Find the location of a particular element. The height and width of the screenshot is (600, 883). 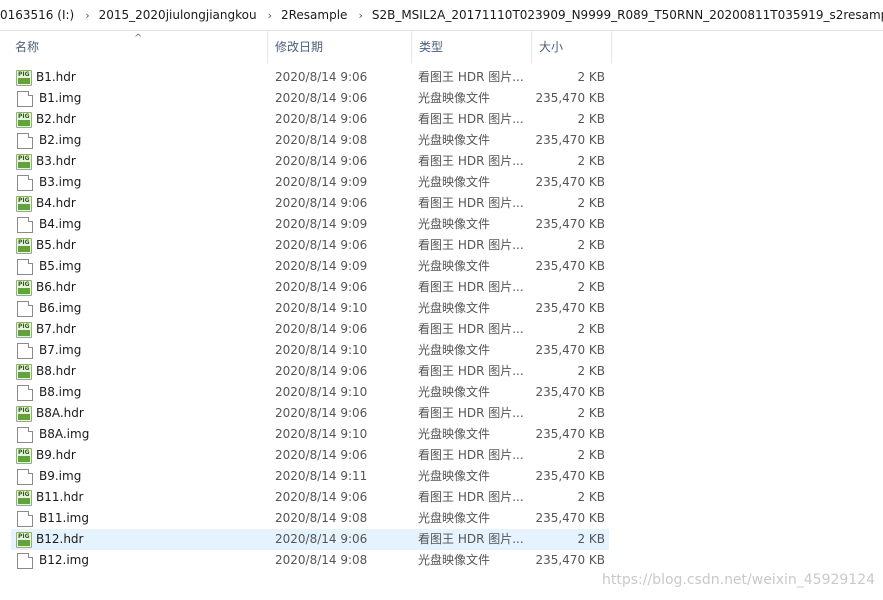

file-name: B12.img is located at coordinates (64, 560).